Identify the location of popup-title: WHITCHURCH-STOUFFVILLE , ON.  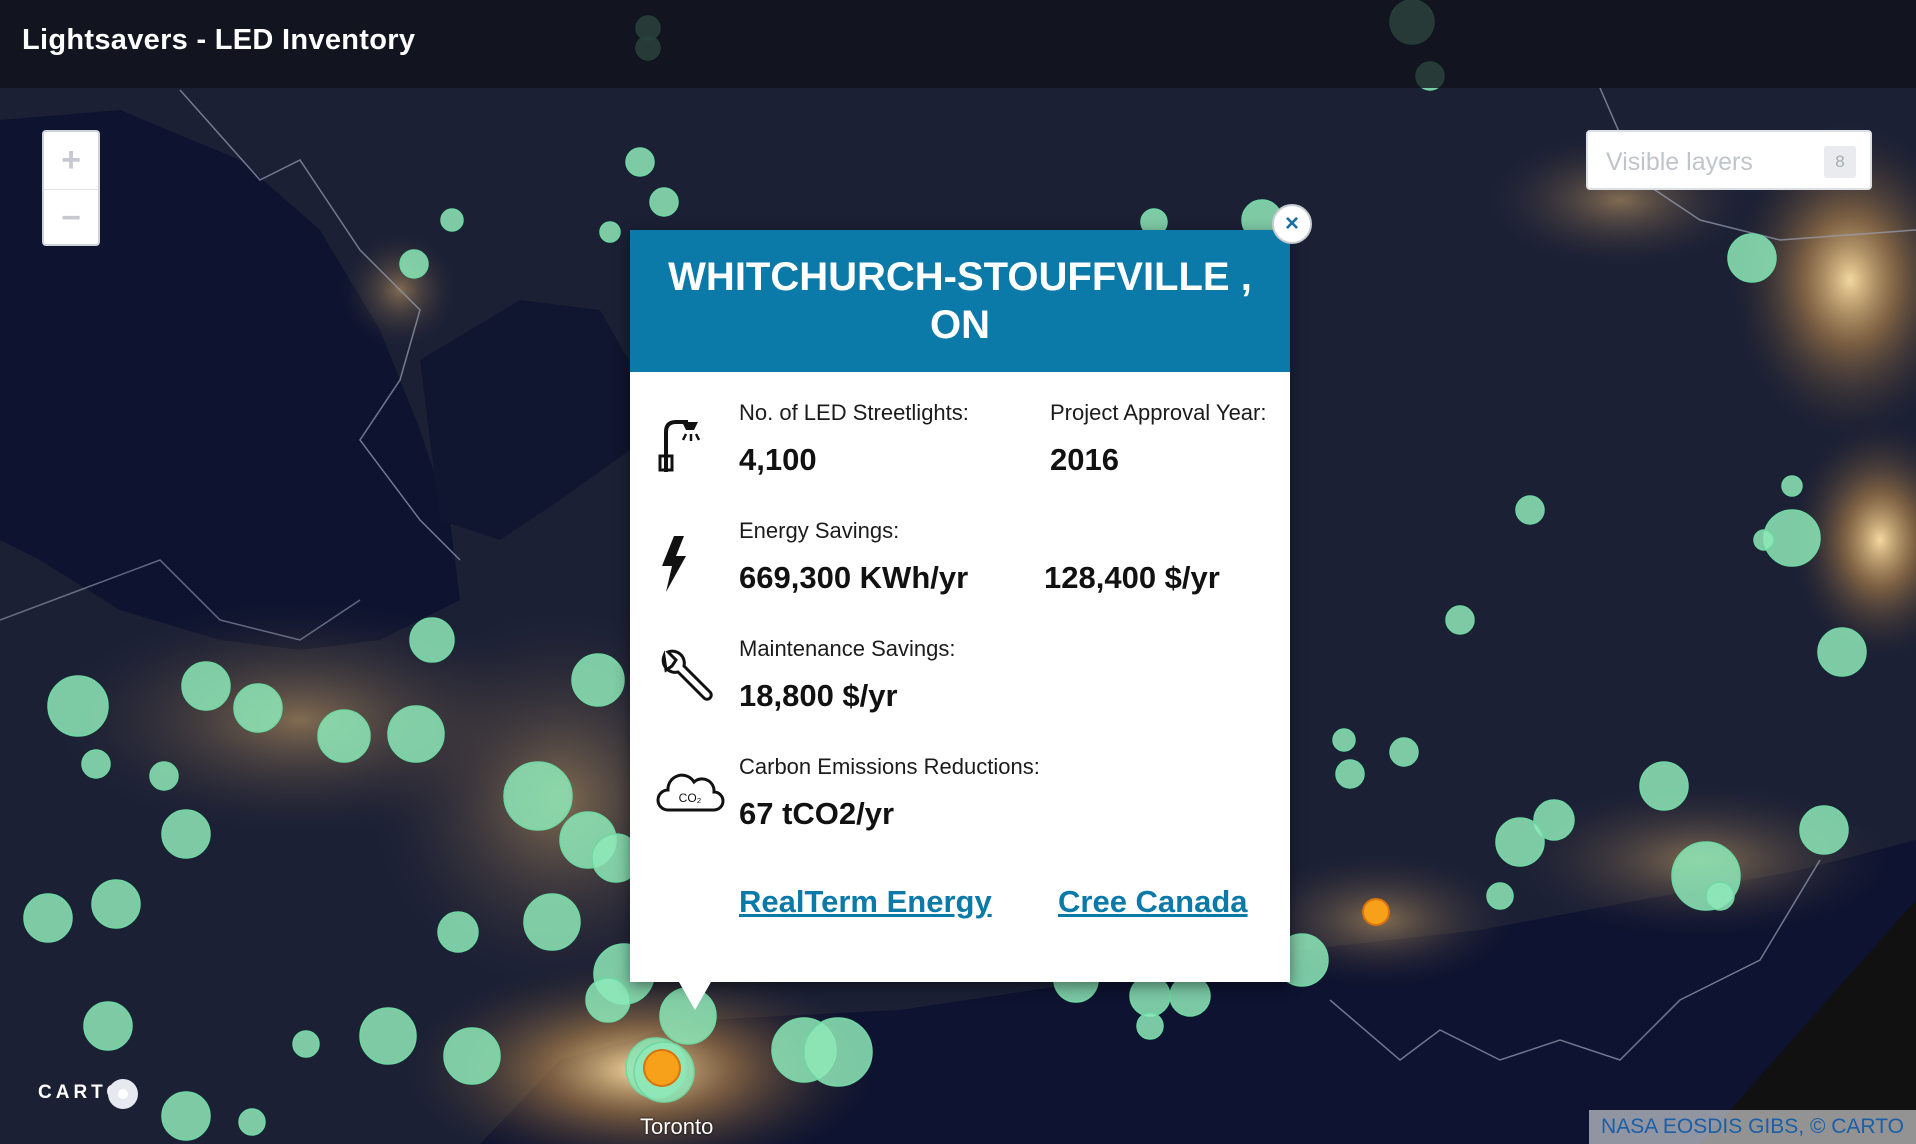
(960, 301).